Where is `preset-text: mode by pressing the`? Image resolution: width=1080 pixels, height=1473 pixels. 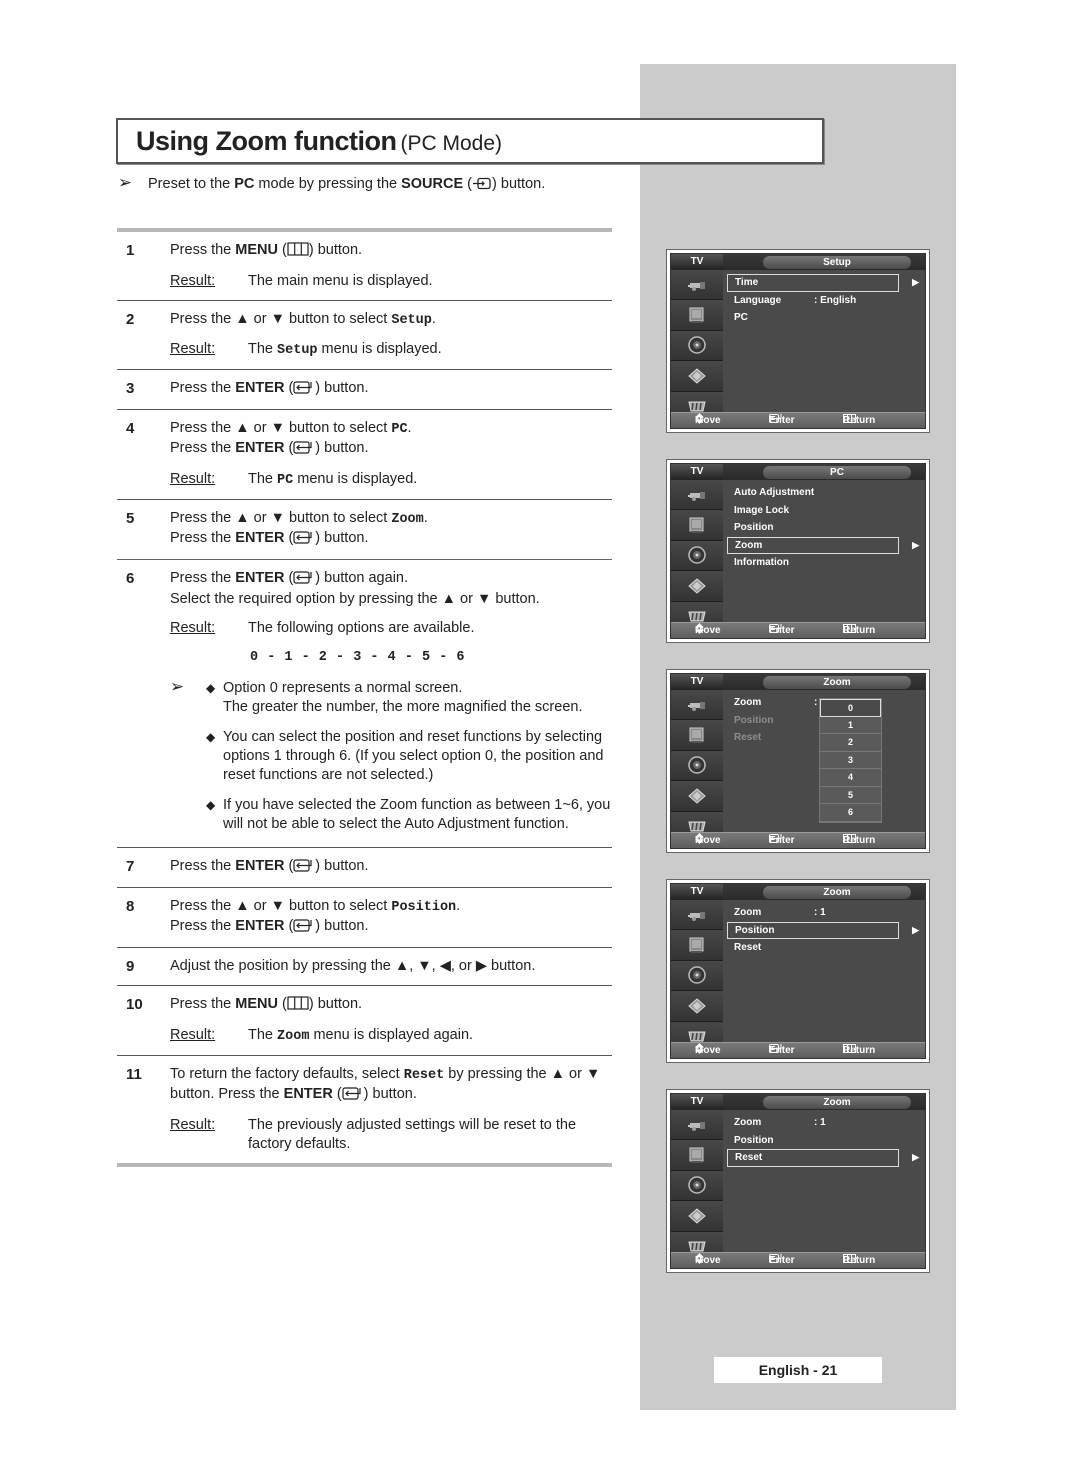
preset-text: mode by pressing the is located at coordinates (328, 184).